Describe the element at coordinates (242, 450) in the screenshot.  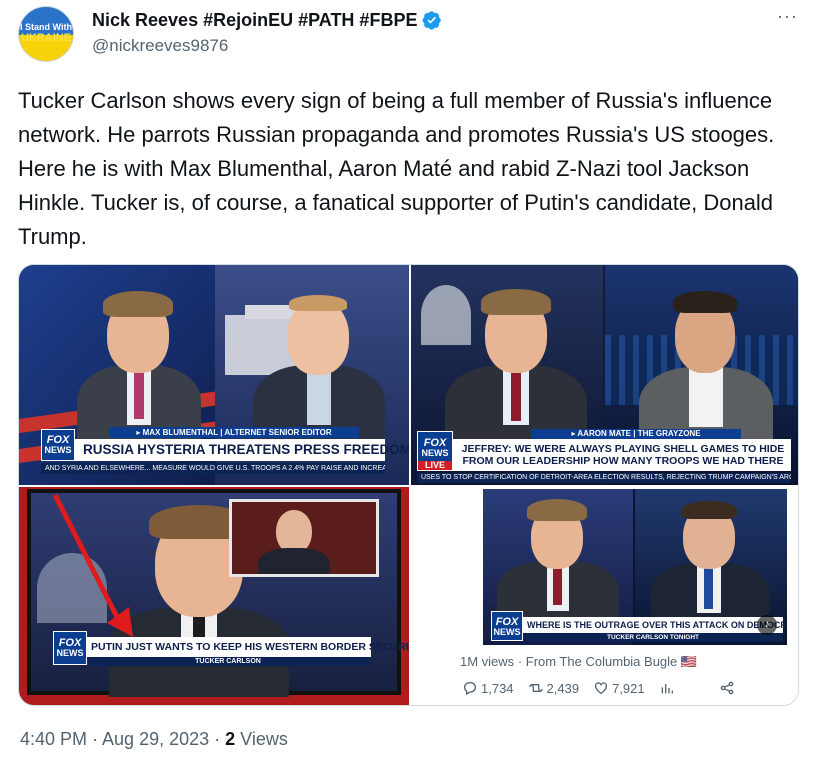
I see `headline-chyron: RUSSIA HYSTERIA THREATENS PRESS FREEDOM` at that location.